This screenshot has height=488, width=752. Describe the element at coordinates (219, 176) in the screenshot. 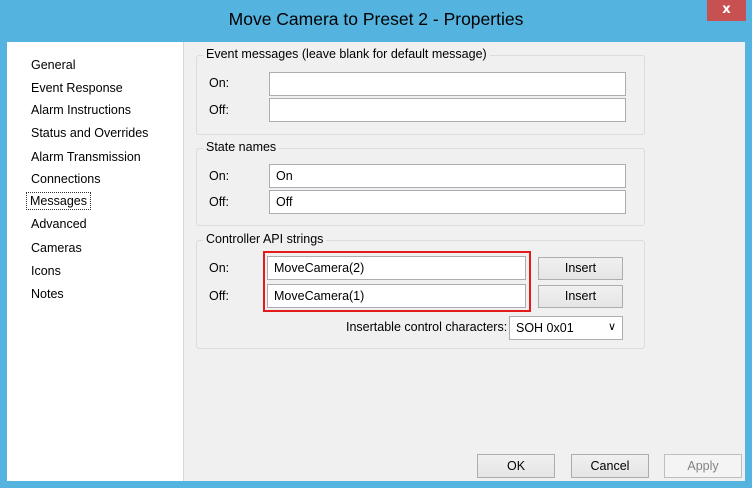

I see `state-on-label: On:` at that location.